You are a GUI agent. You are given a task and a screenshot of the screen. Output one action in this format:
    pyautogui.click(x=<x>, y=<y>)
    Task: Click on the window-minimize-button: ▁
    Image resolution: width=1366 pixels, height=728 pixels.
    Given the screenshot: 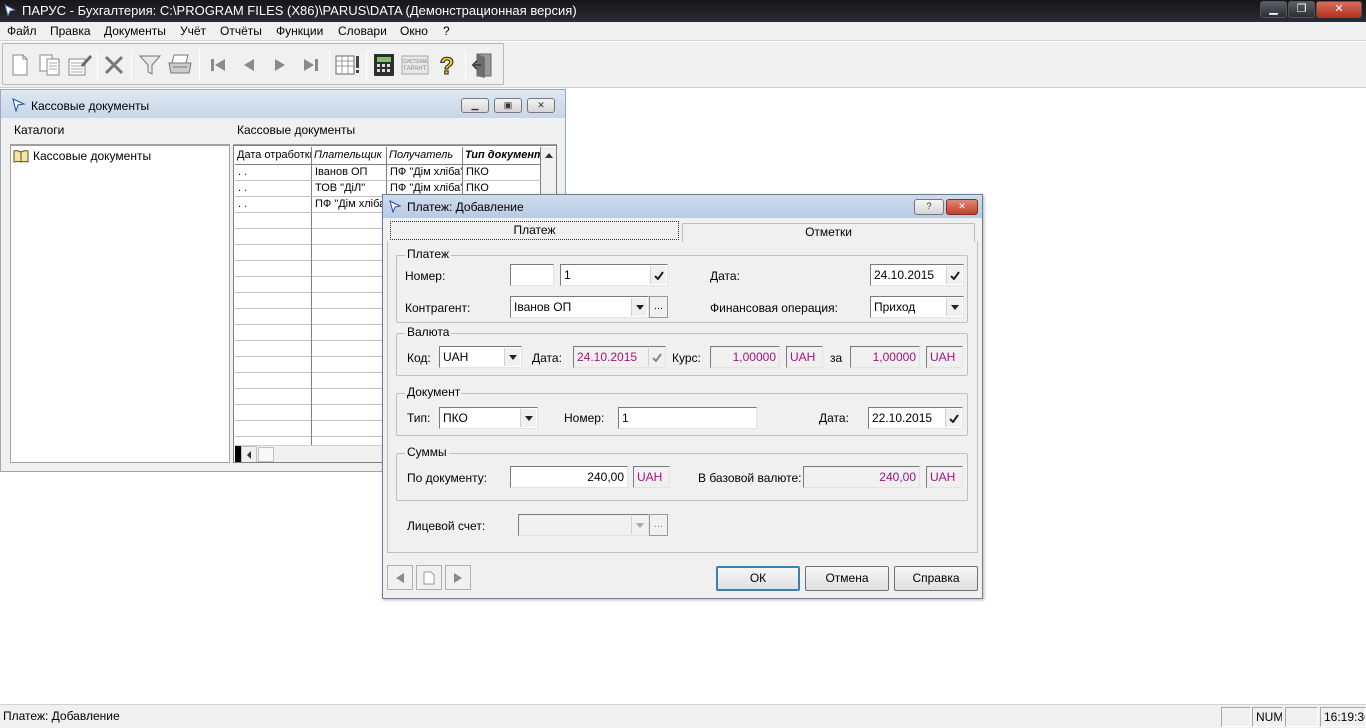 What is the action you would take?
    pyautogui.click(x=475, y=105)
    